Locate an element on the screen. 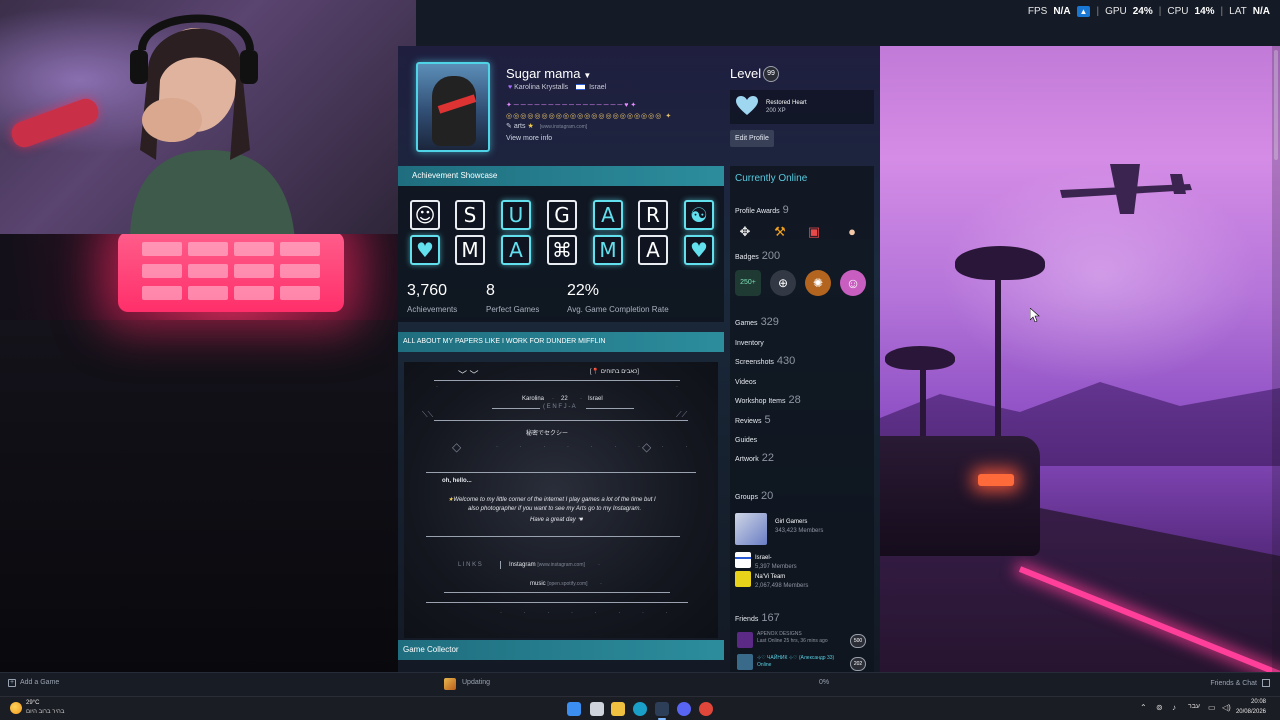 The height and width of the screenshot is (720, 1280). groups-link: Groups 20 is located at coordinates (754, 496).